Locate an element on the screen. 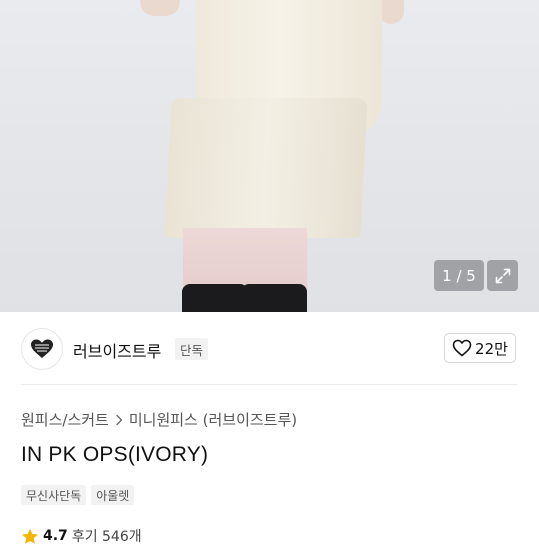 The image size is (539, 546). like-button: 22만 is located at coordinates (480, 348).